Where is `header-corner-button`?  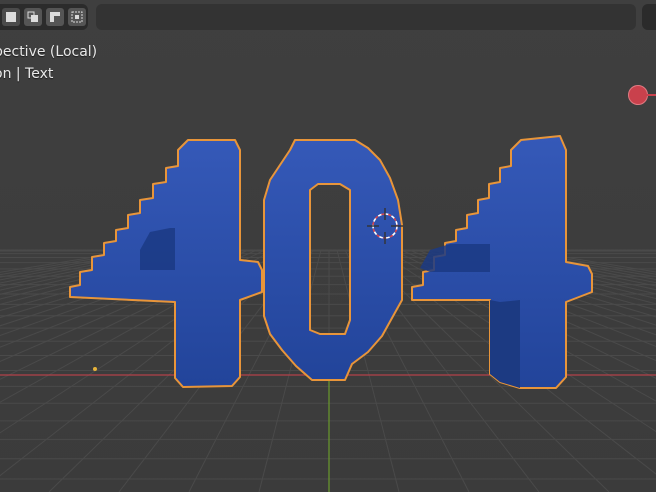
header-corner-button is located at coordinates (649, 17).